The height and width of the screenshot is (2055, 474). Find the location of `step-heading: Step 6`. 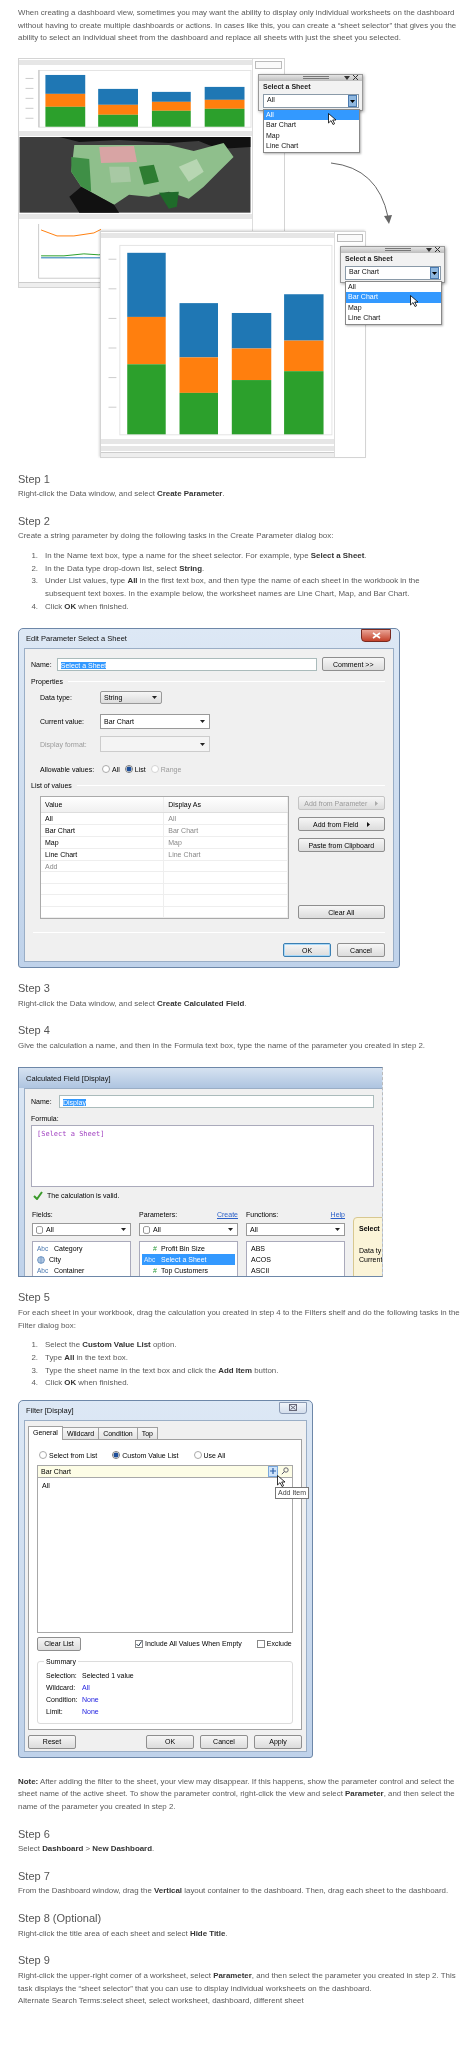

step-heading: Step 6 is located at coordinates (34, 1833).